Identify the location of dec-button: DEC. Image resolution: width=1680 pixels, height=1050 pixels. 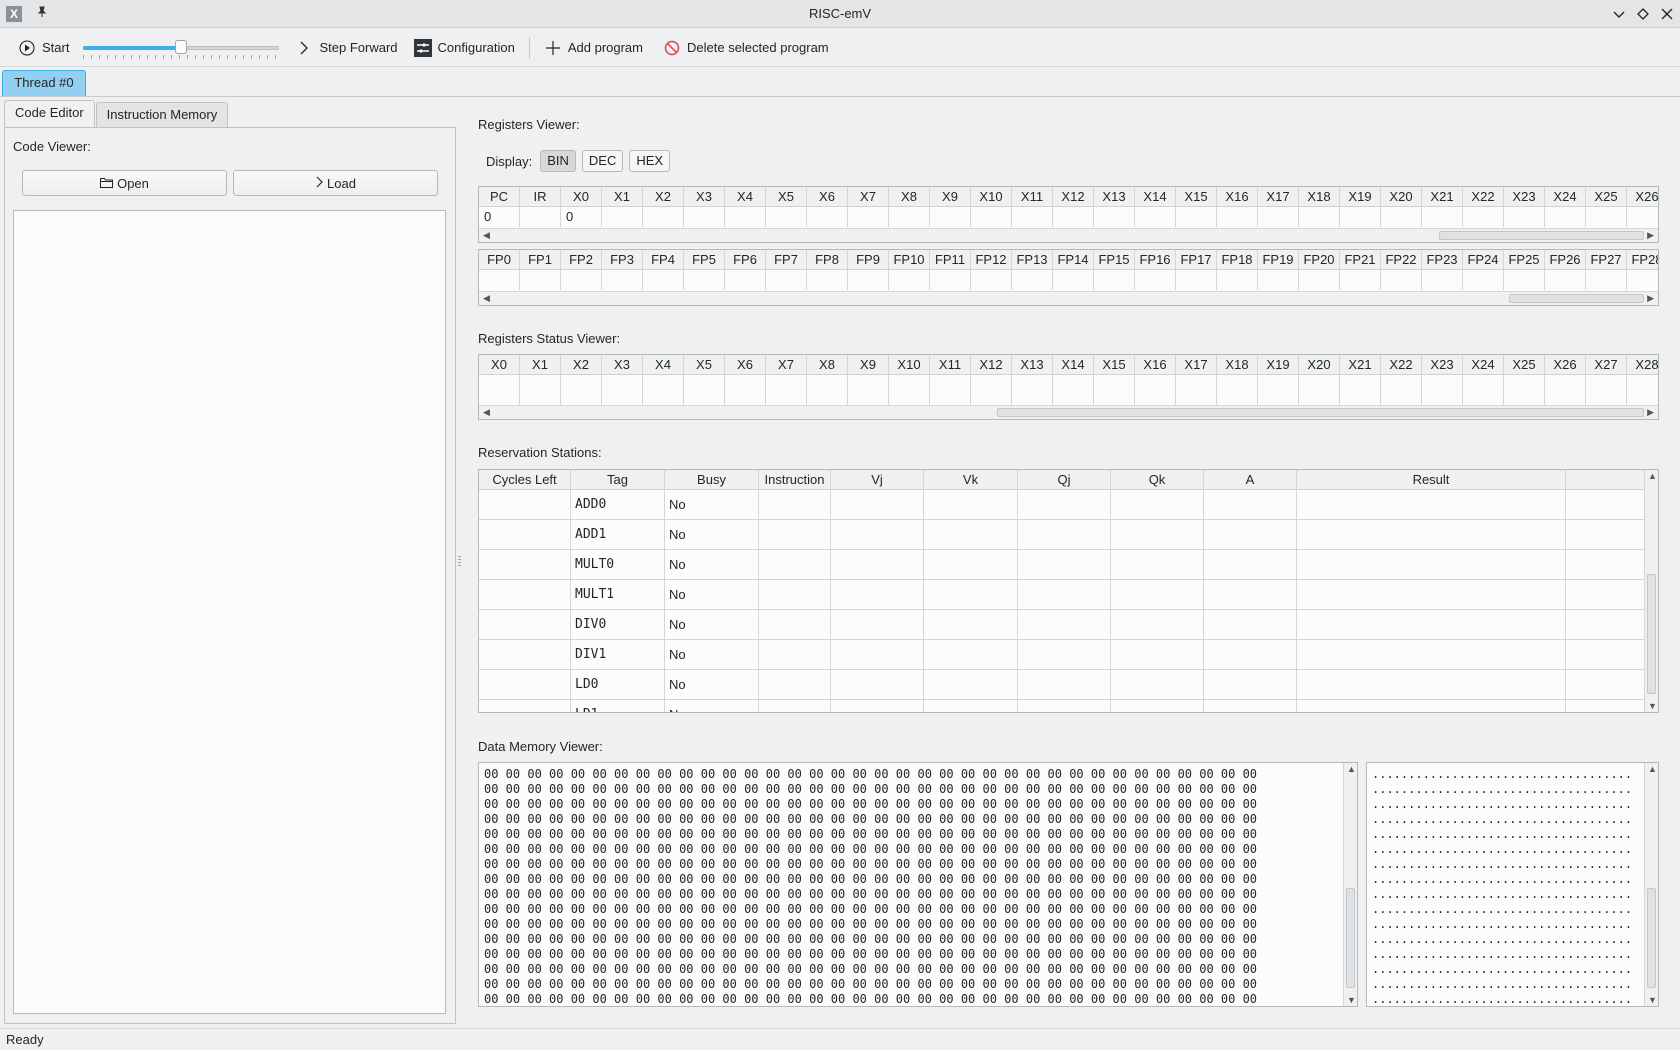
(602, 161).